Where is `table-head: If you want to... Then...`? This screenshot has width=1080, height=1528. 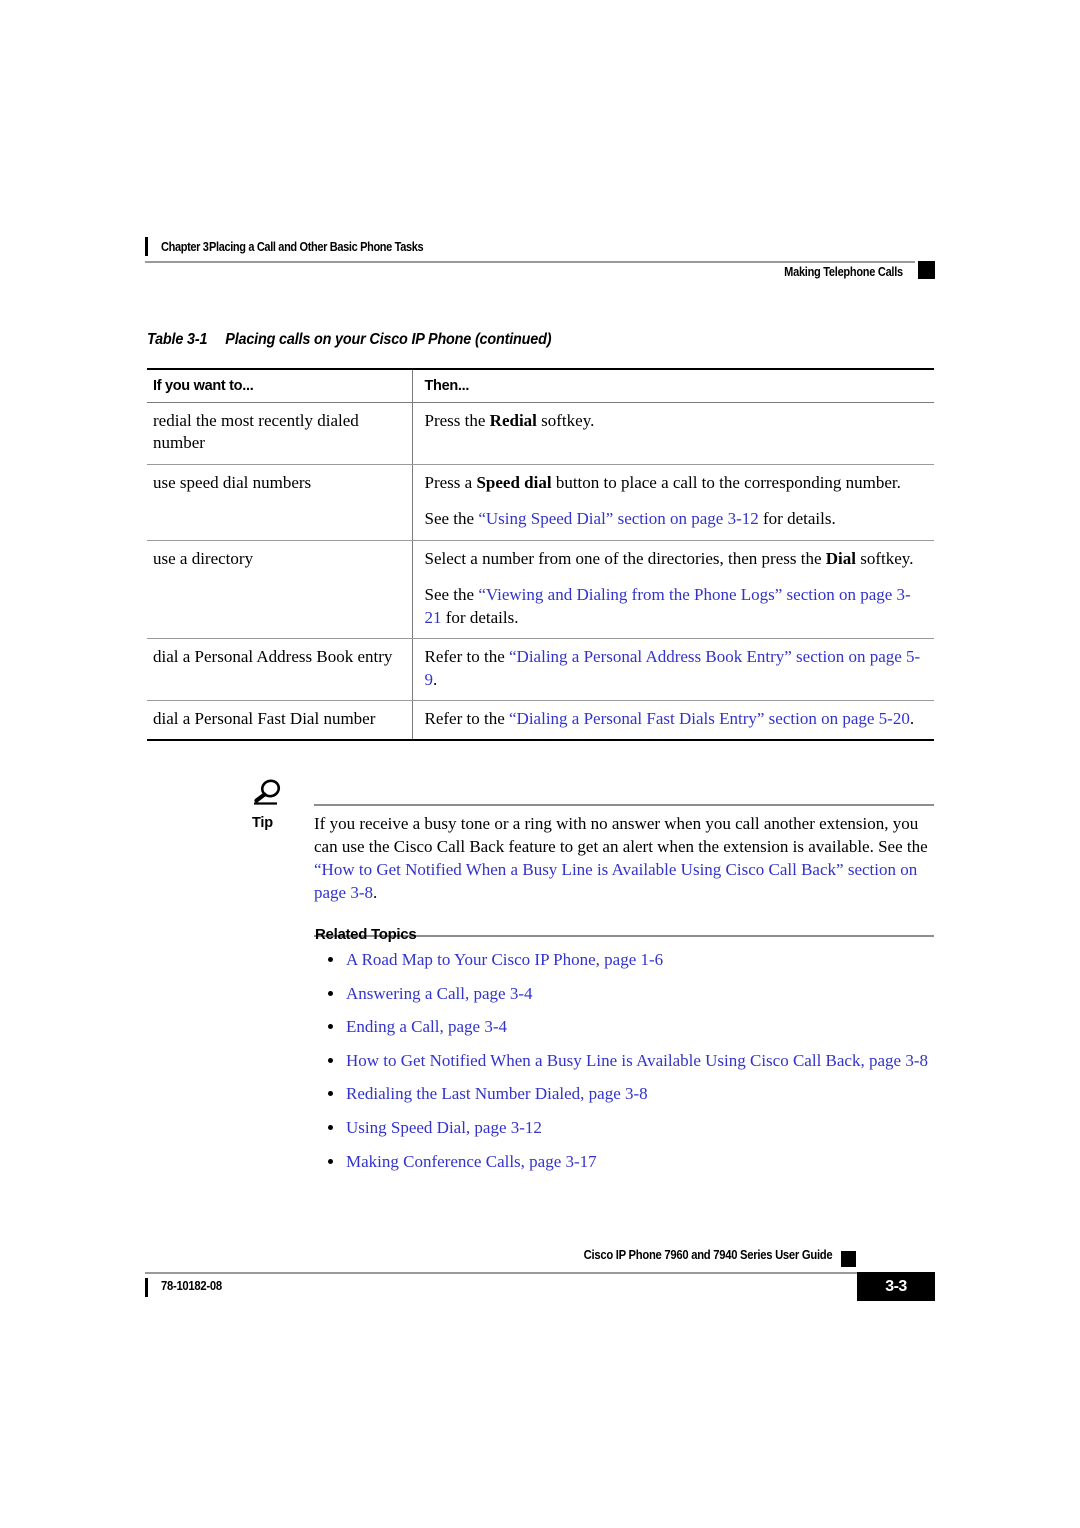
table-head: If you want to... Then... is located at coordinates (540, 385).